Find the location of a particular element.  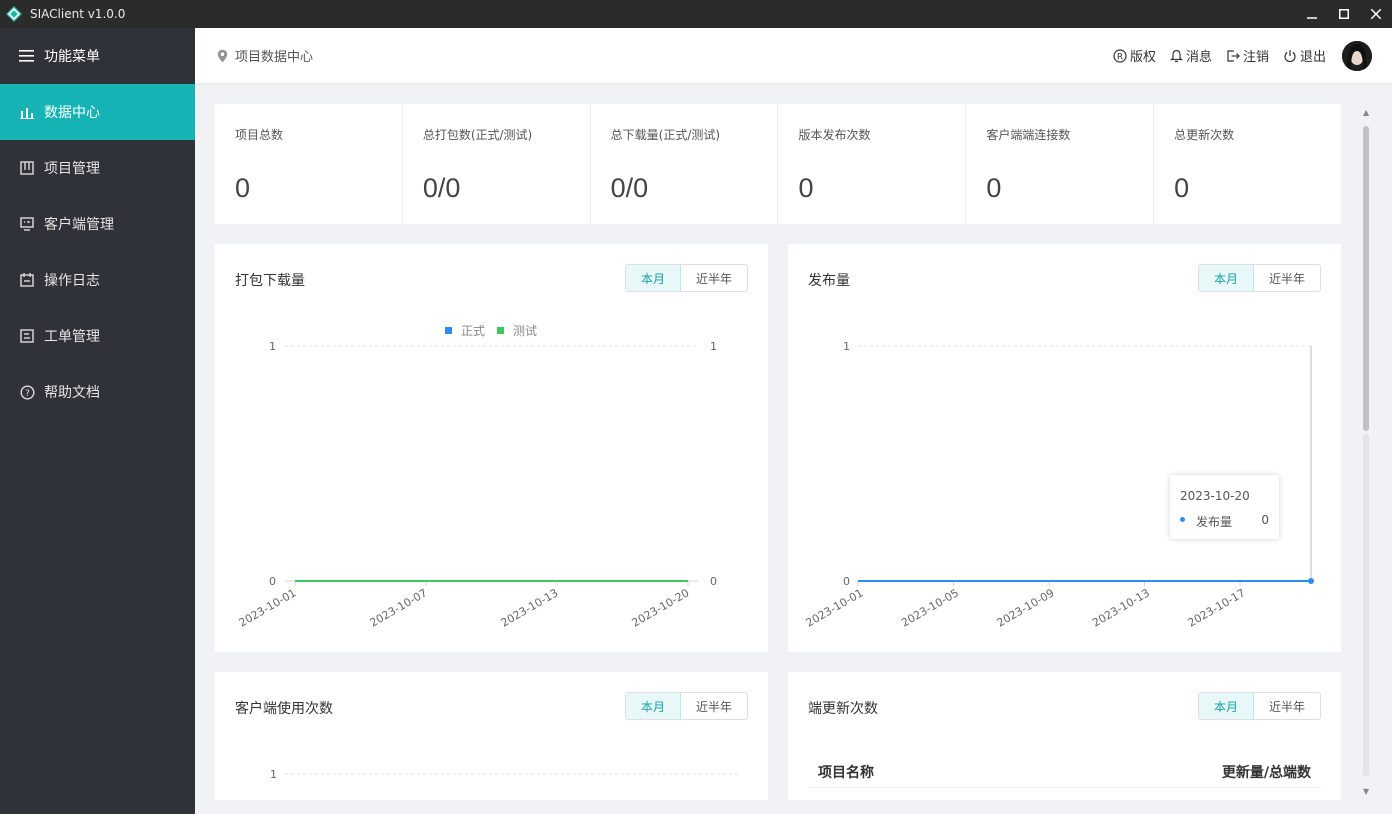

scroll-up-arrow-icon: ▲ is located at coordinates (1366, 112).